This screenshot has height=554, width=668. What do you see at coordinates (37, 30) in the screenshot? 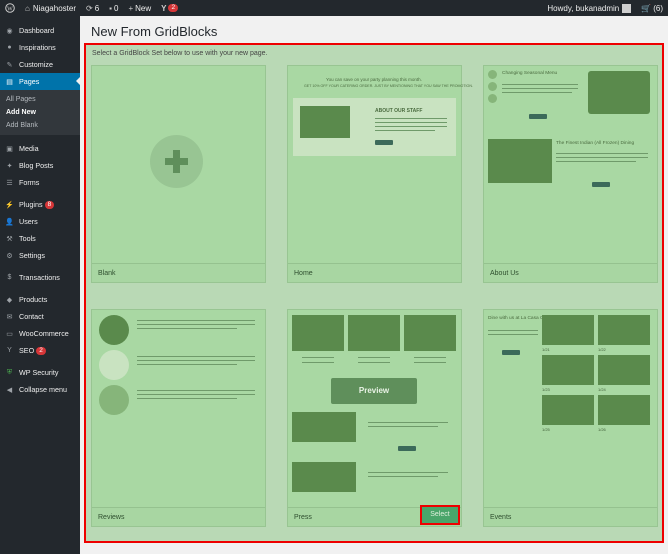
I see `sidebar-item-label: Dashboard` at bounding box center [37, 30].